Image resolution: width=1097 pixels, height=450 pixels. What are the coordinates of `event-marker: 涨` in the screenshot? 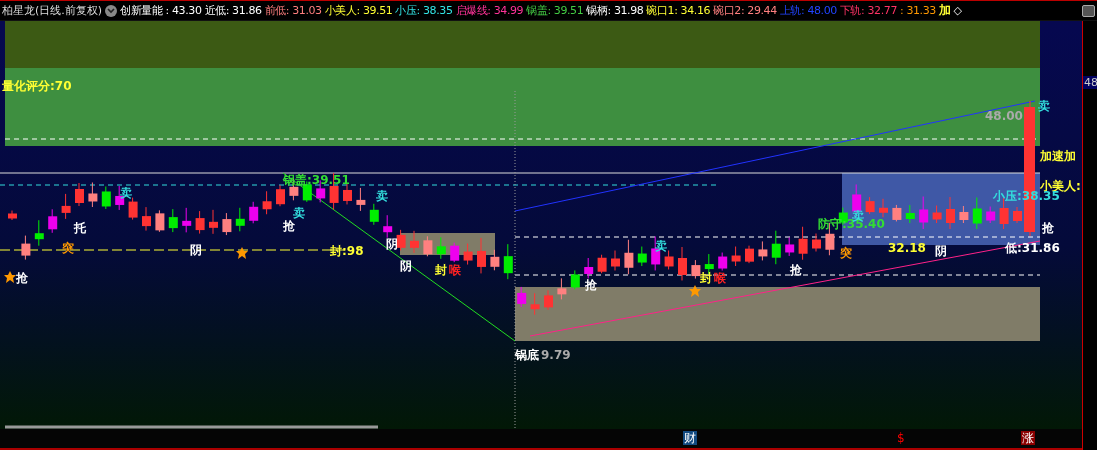 It's located at (1028, 438).